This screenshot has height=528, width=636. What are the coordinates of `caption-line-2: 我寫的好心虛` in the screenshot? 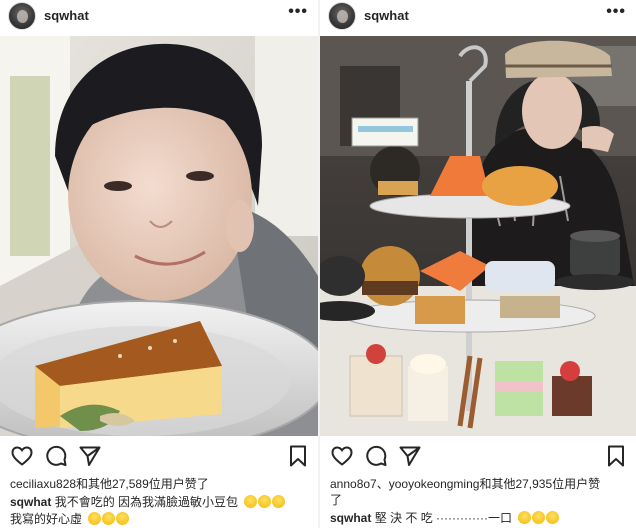 It's located at (162, 519).